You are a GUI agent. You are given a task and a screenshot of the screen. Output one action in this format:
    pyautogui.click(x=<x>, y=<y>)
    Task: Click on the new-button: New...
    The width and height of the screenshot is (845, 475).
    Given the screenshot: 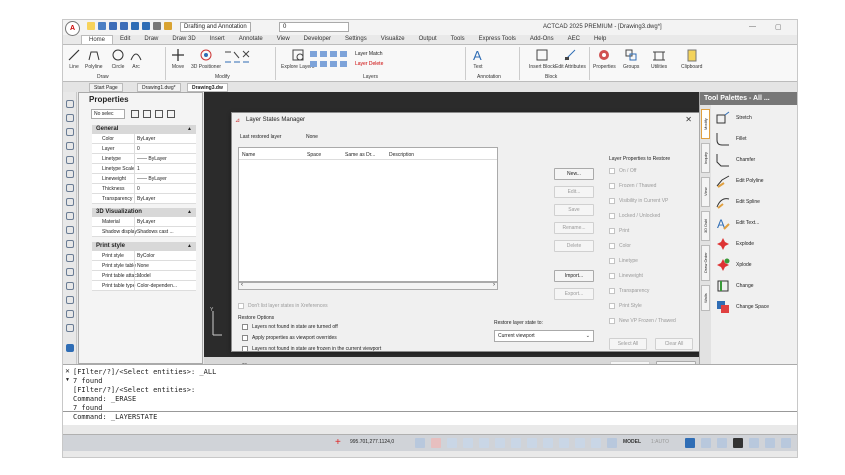 What is the action you would take?
    pyautogui.click(x=574, y=174)
    